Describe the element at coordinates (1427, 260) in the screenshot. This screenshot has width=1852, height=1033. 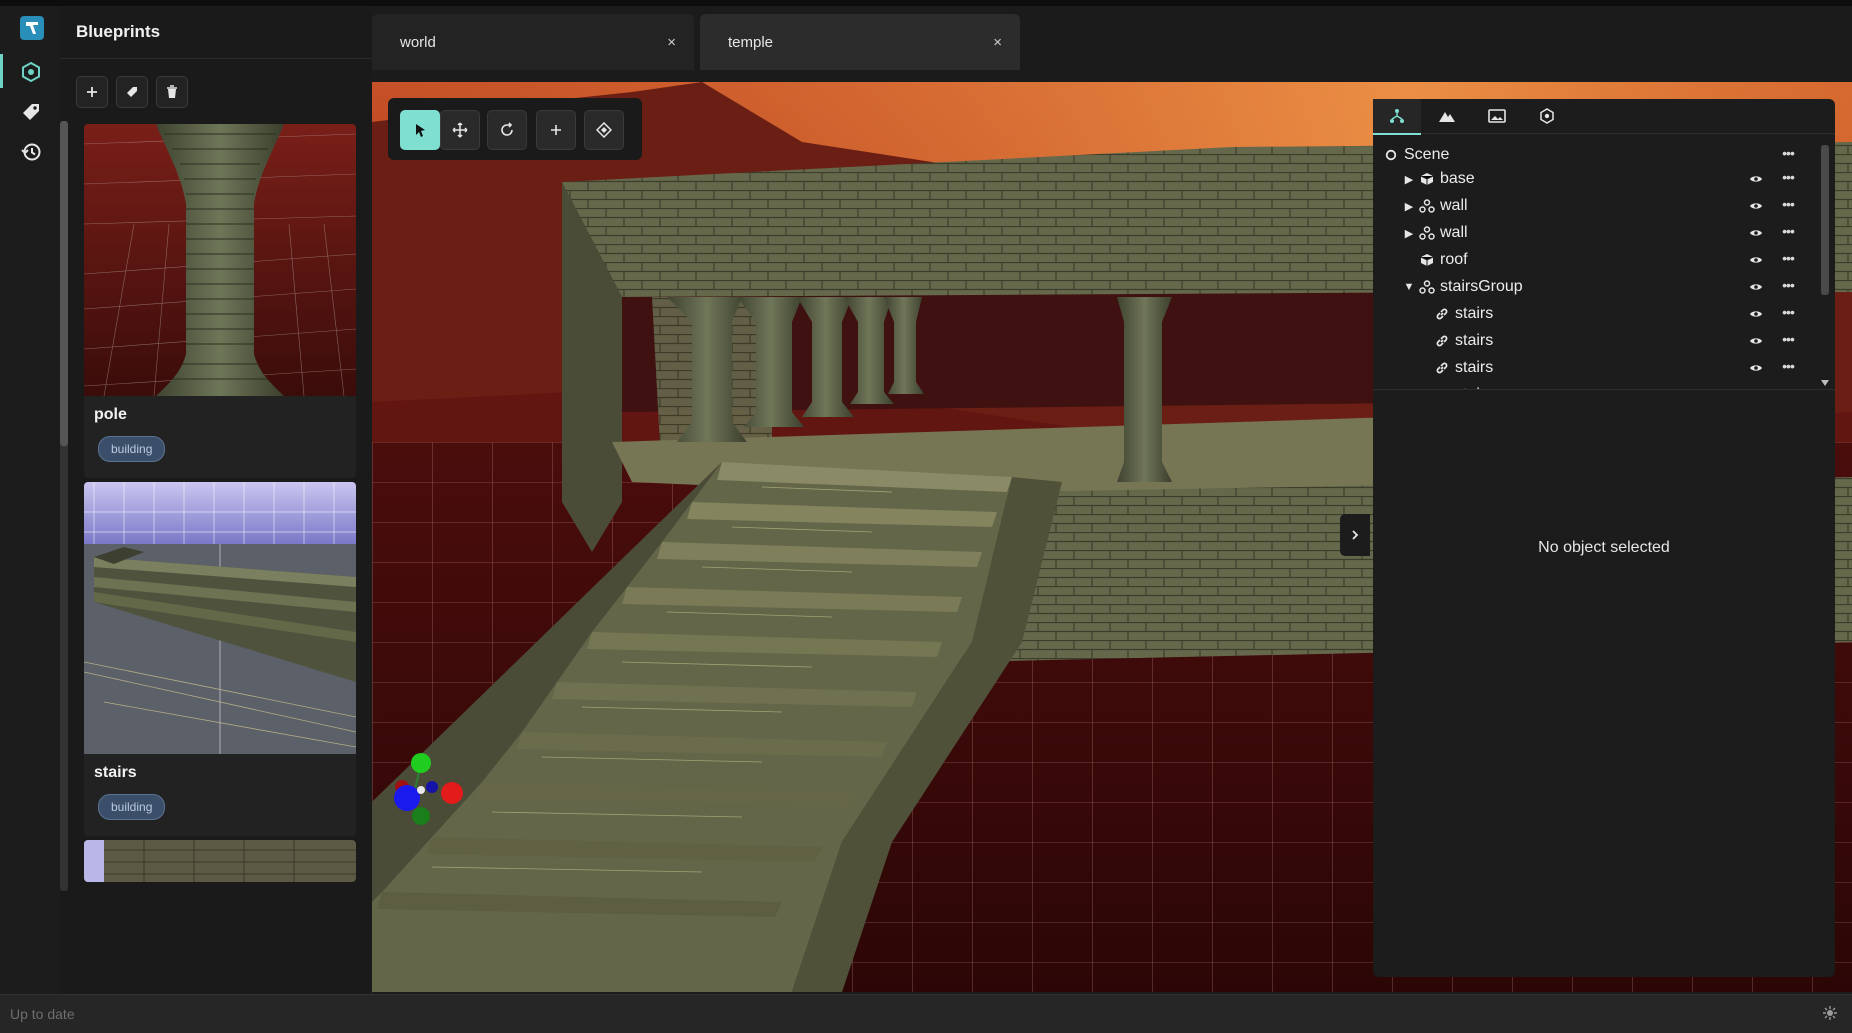
I see `mesh-icon` at that location.